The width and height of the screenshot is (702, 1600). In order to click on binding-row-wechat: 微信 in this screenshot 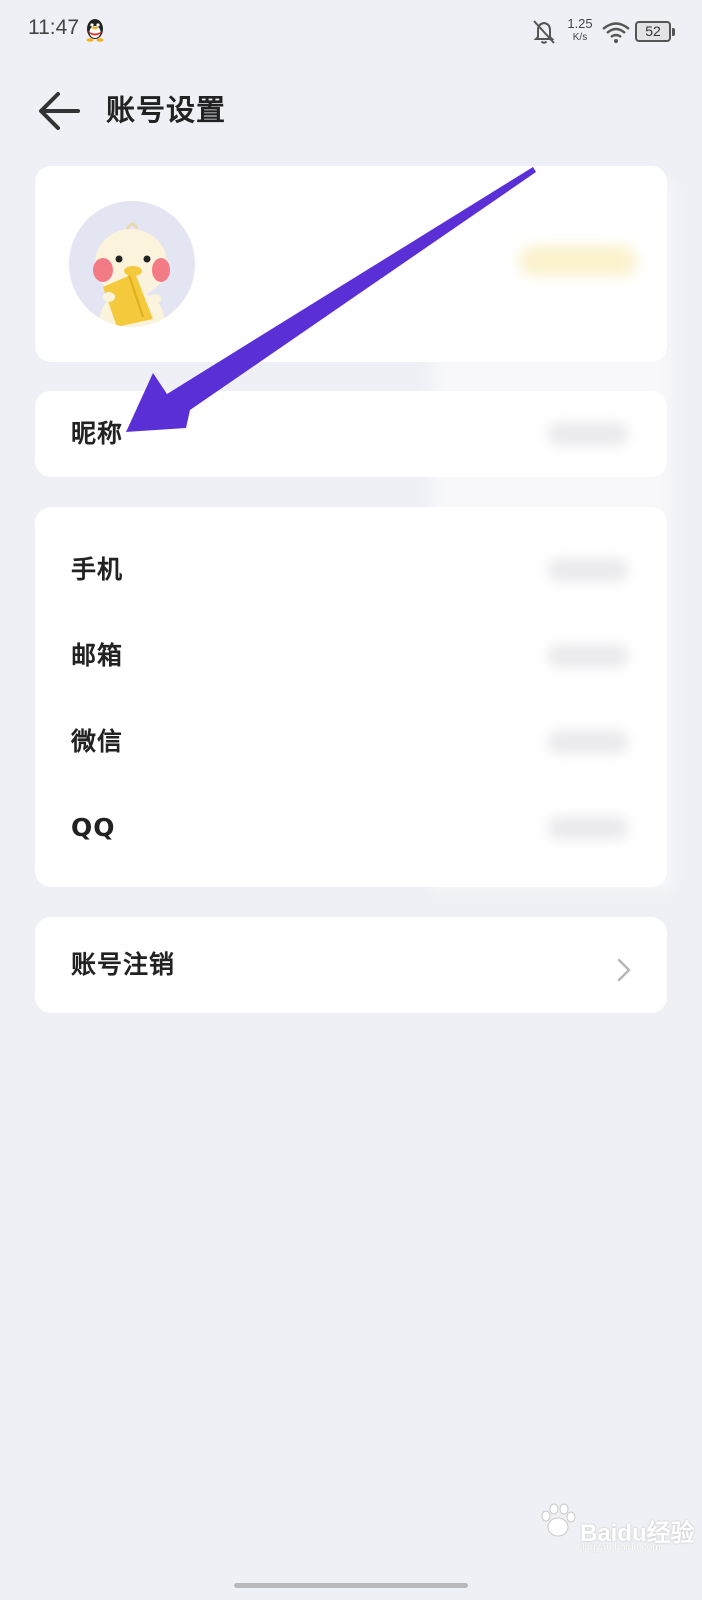, I will do `click(351, 742)`.